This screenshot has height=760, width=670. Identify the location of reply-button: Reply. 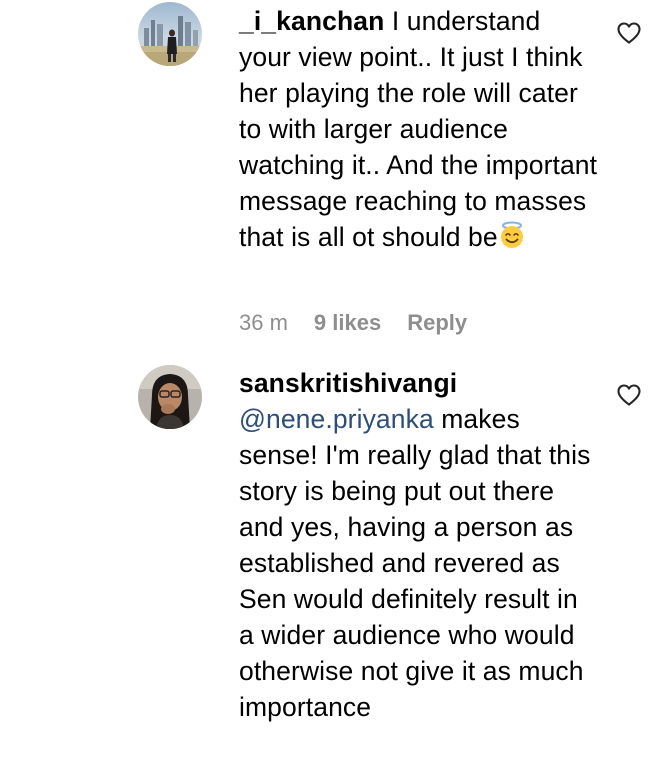
(437, 323).